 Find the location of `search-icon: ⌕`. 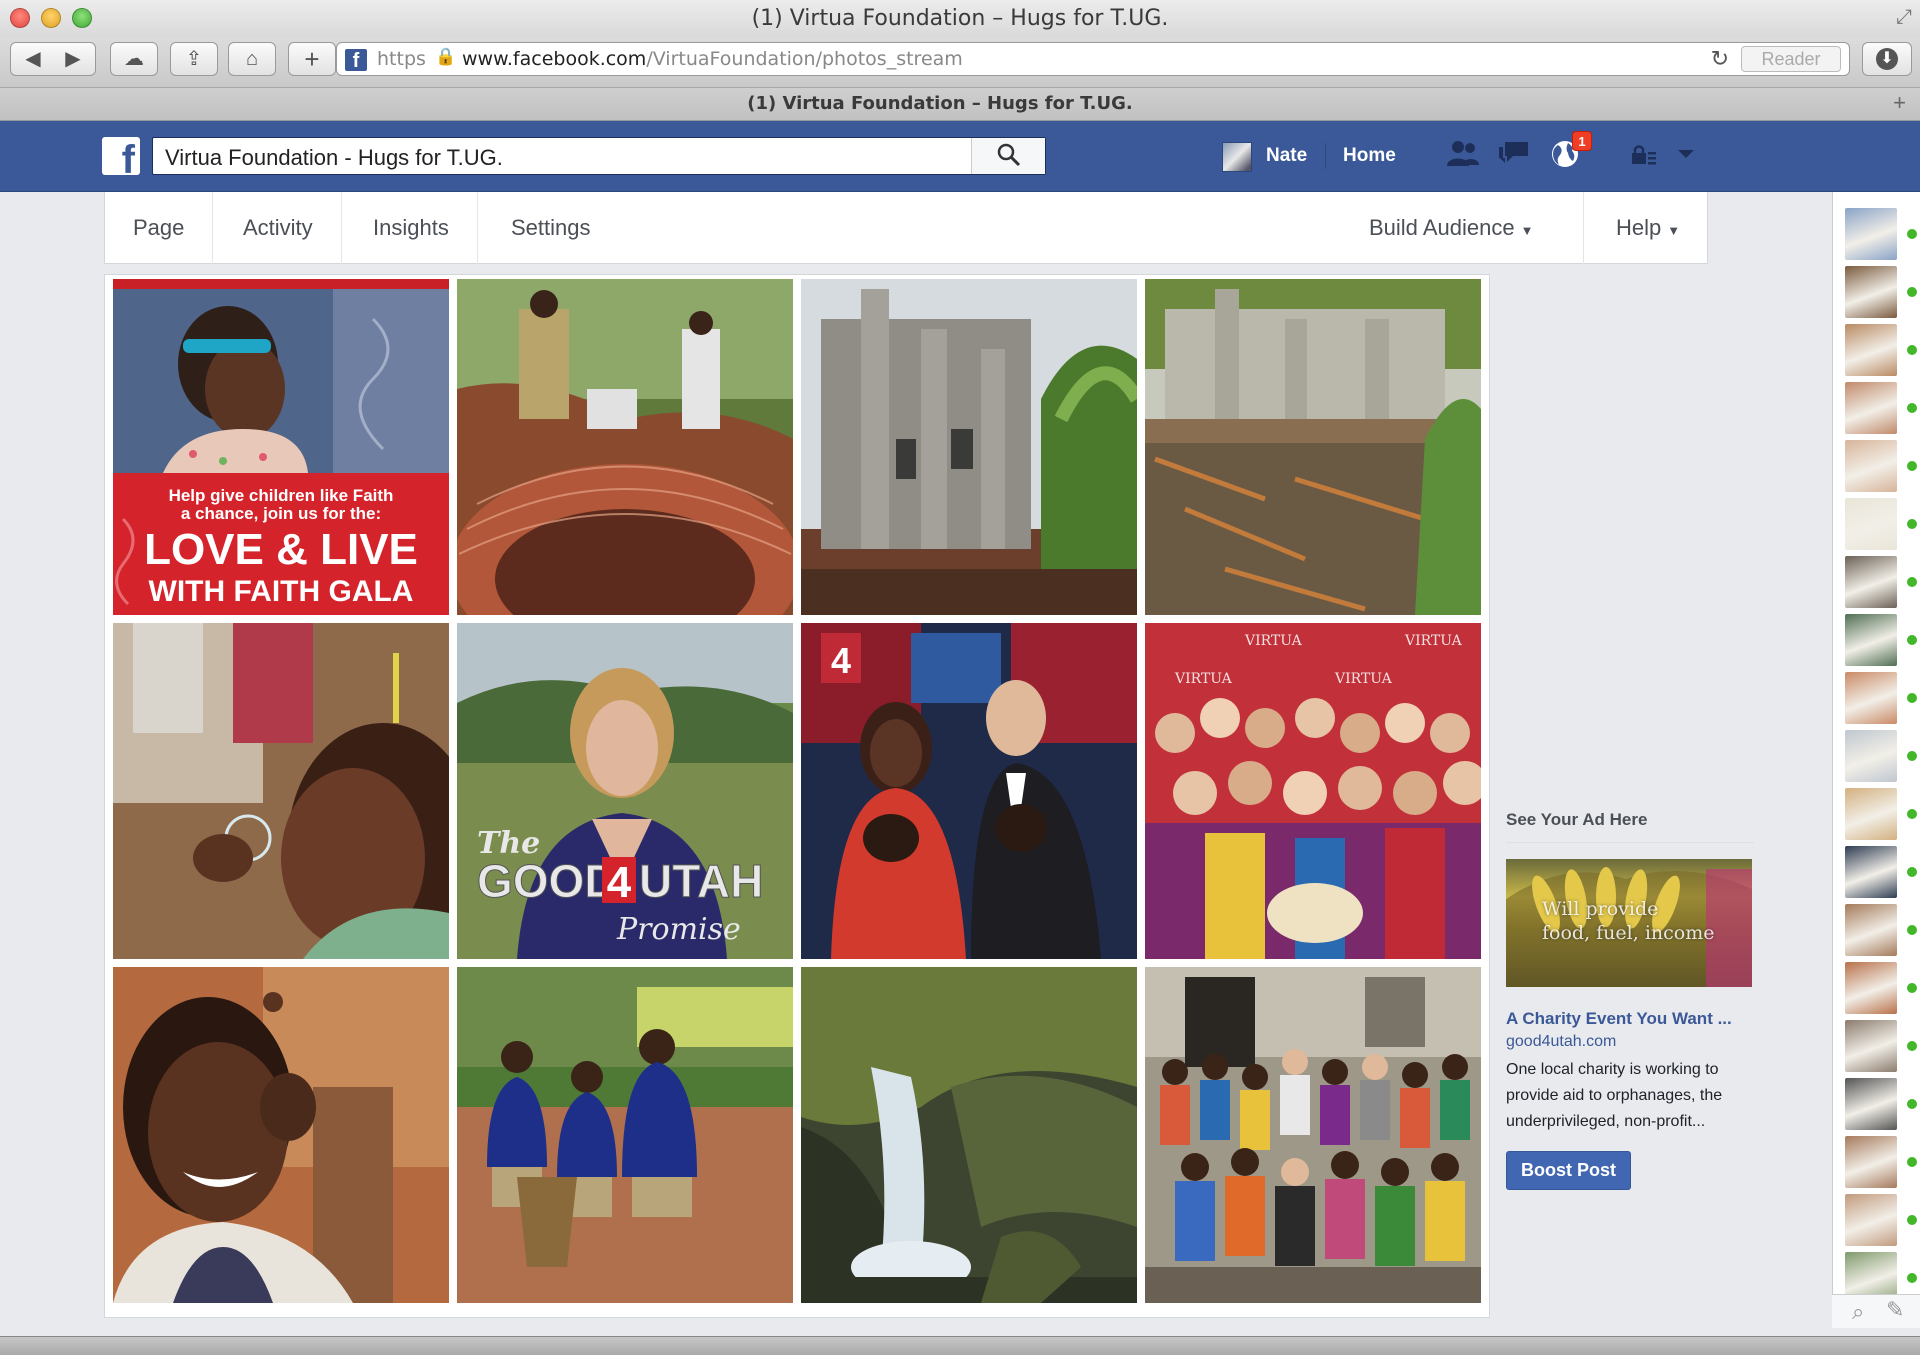

search-icon: ⌕ is located at coordinates (1858, 1312).